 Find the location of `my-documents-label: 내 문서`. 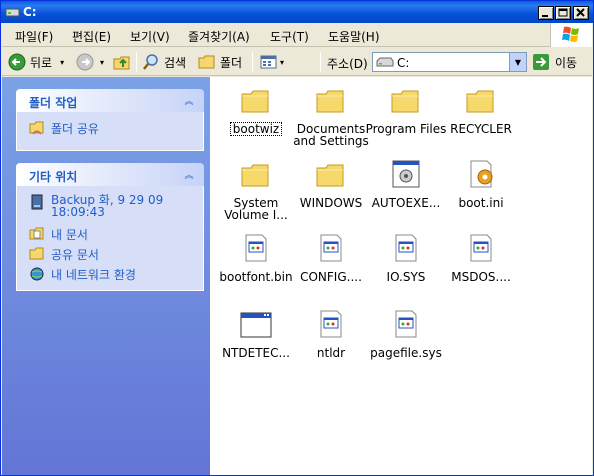

my-documents-label: 내 문서 is located at coordinates (69, 235).